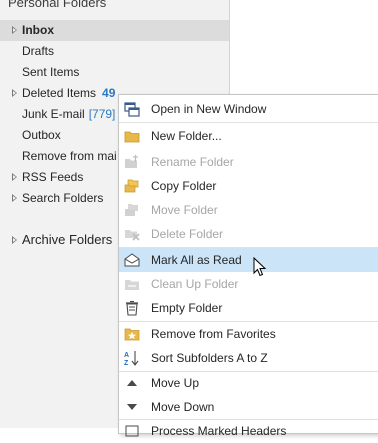 This screenshot has width=378, height=443. What do you see at coordinates (248, 260) in the screenshot?
I see `menu-mark-all-as-read: Mark All as Read` at bounding box center [248, 260].